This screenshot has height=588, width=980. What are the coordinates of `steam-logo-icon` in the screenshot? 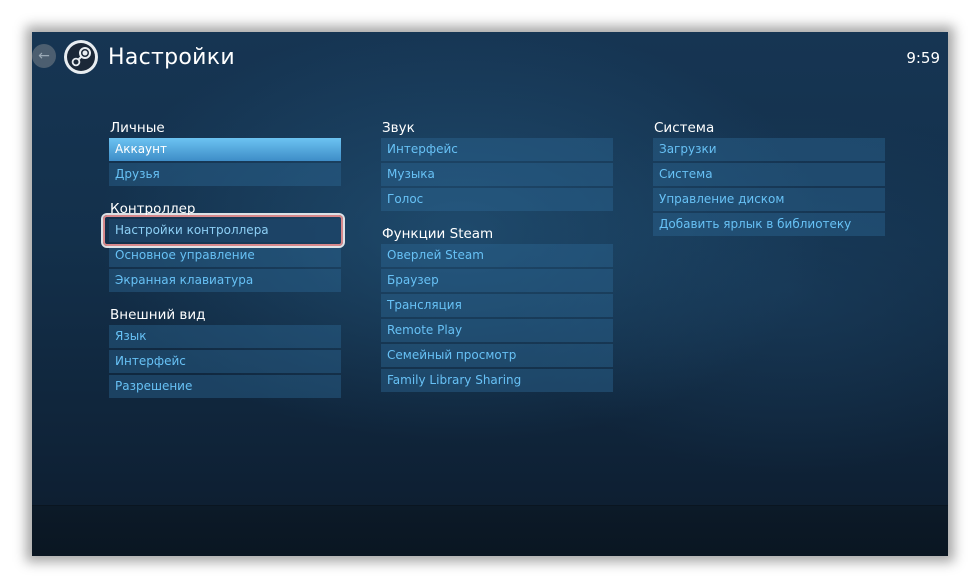 It's located at (81, 57).